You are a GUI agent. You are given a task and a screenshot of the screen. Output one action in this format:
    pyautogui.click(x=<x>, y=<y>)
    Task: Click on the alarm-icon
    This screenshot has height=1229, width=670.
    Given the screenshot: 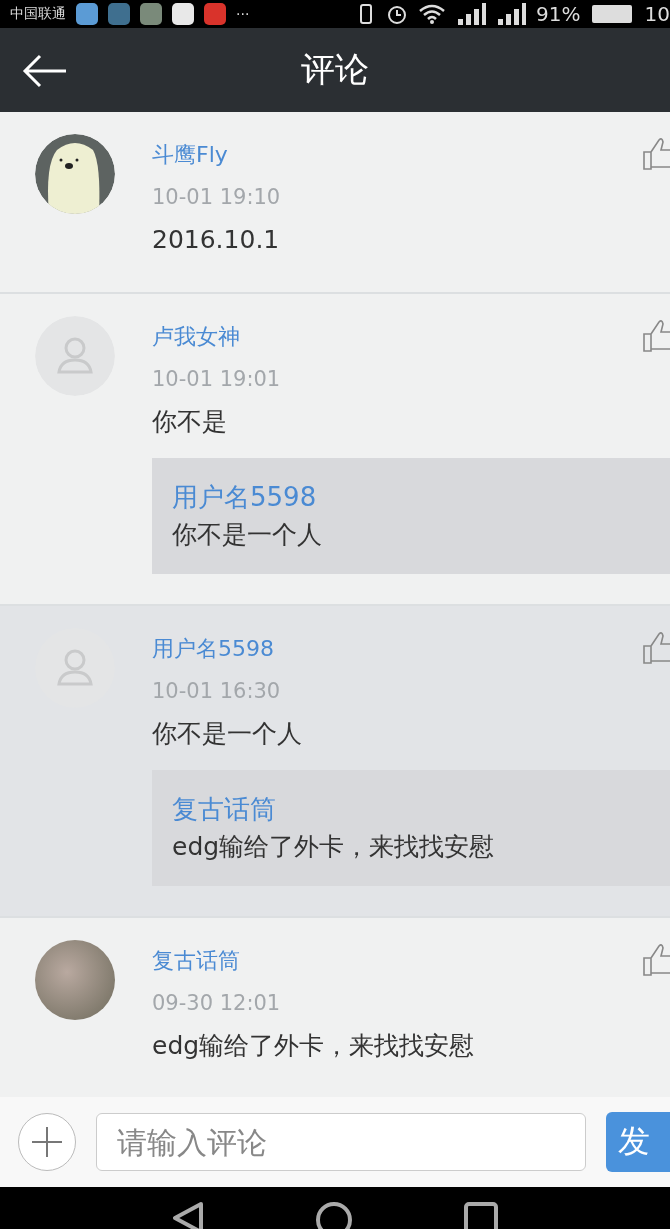 What is the action you would take?
    pyautogui.click(x=397, y=14)
    